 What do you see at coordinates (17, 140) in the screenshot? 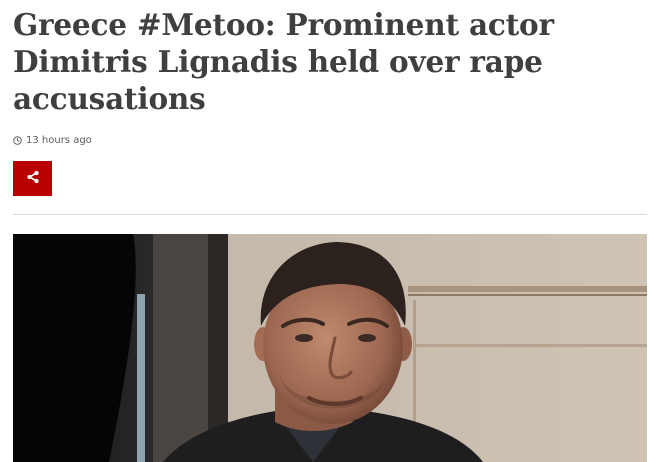
I see `clock-icon` at bounding box center [17, 140].